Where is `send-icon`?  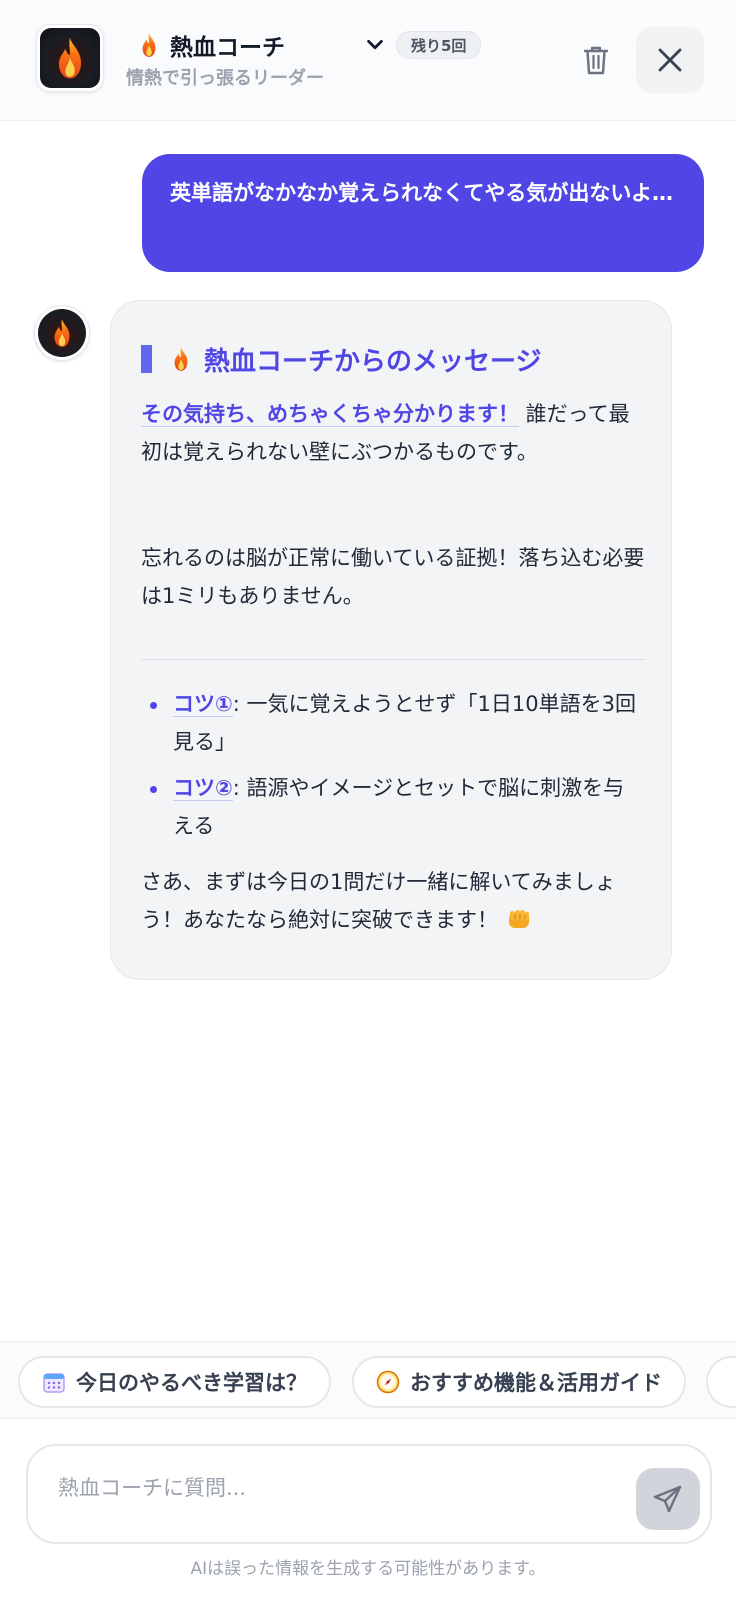
send-icon is located at coordinates (667, 1499).